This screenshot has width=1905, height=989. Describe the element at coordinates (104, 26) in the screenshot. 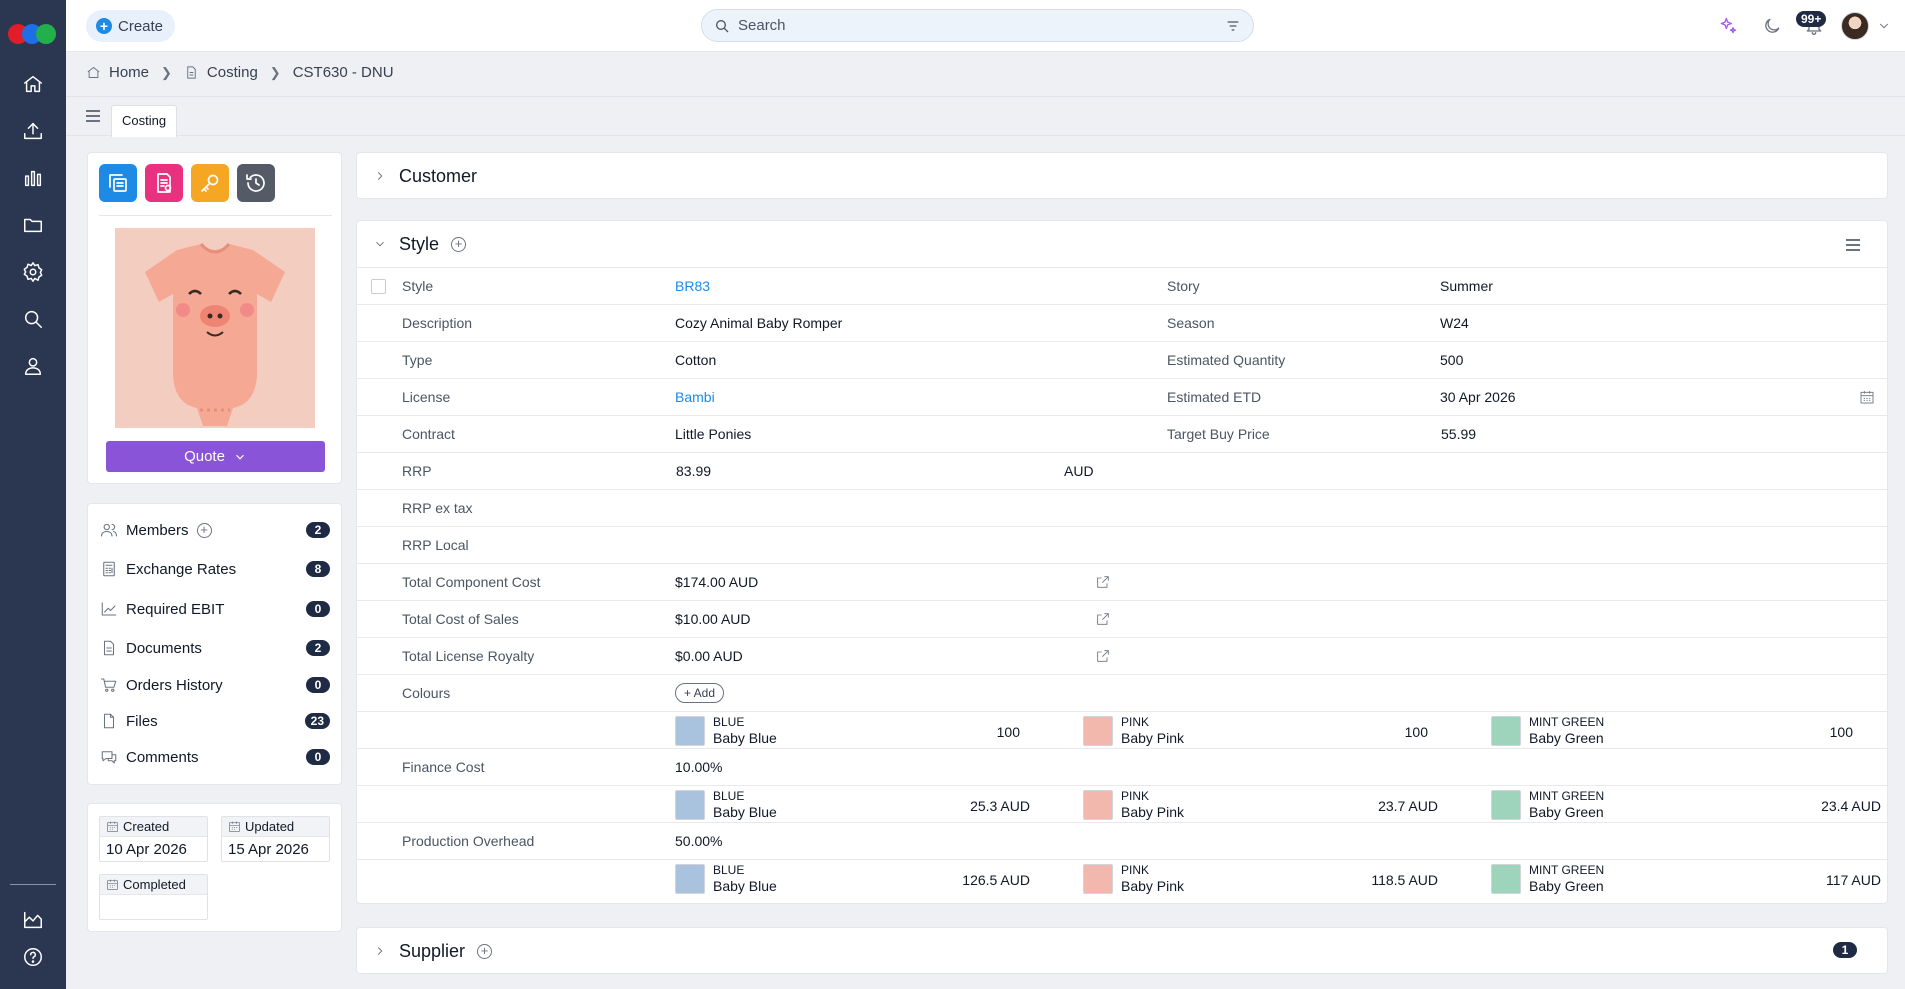

I see `plus-icon: +` at that location.